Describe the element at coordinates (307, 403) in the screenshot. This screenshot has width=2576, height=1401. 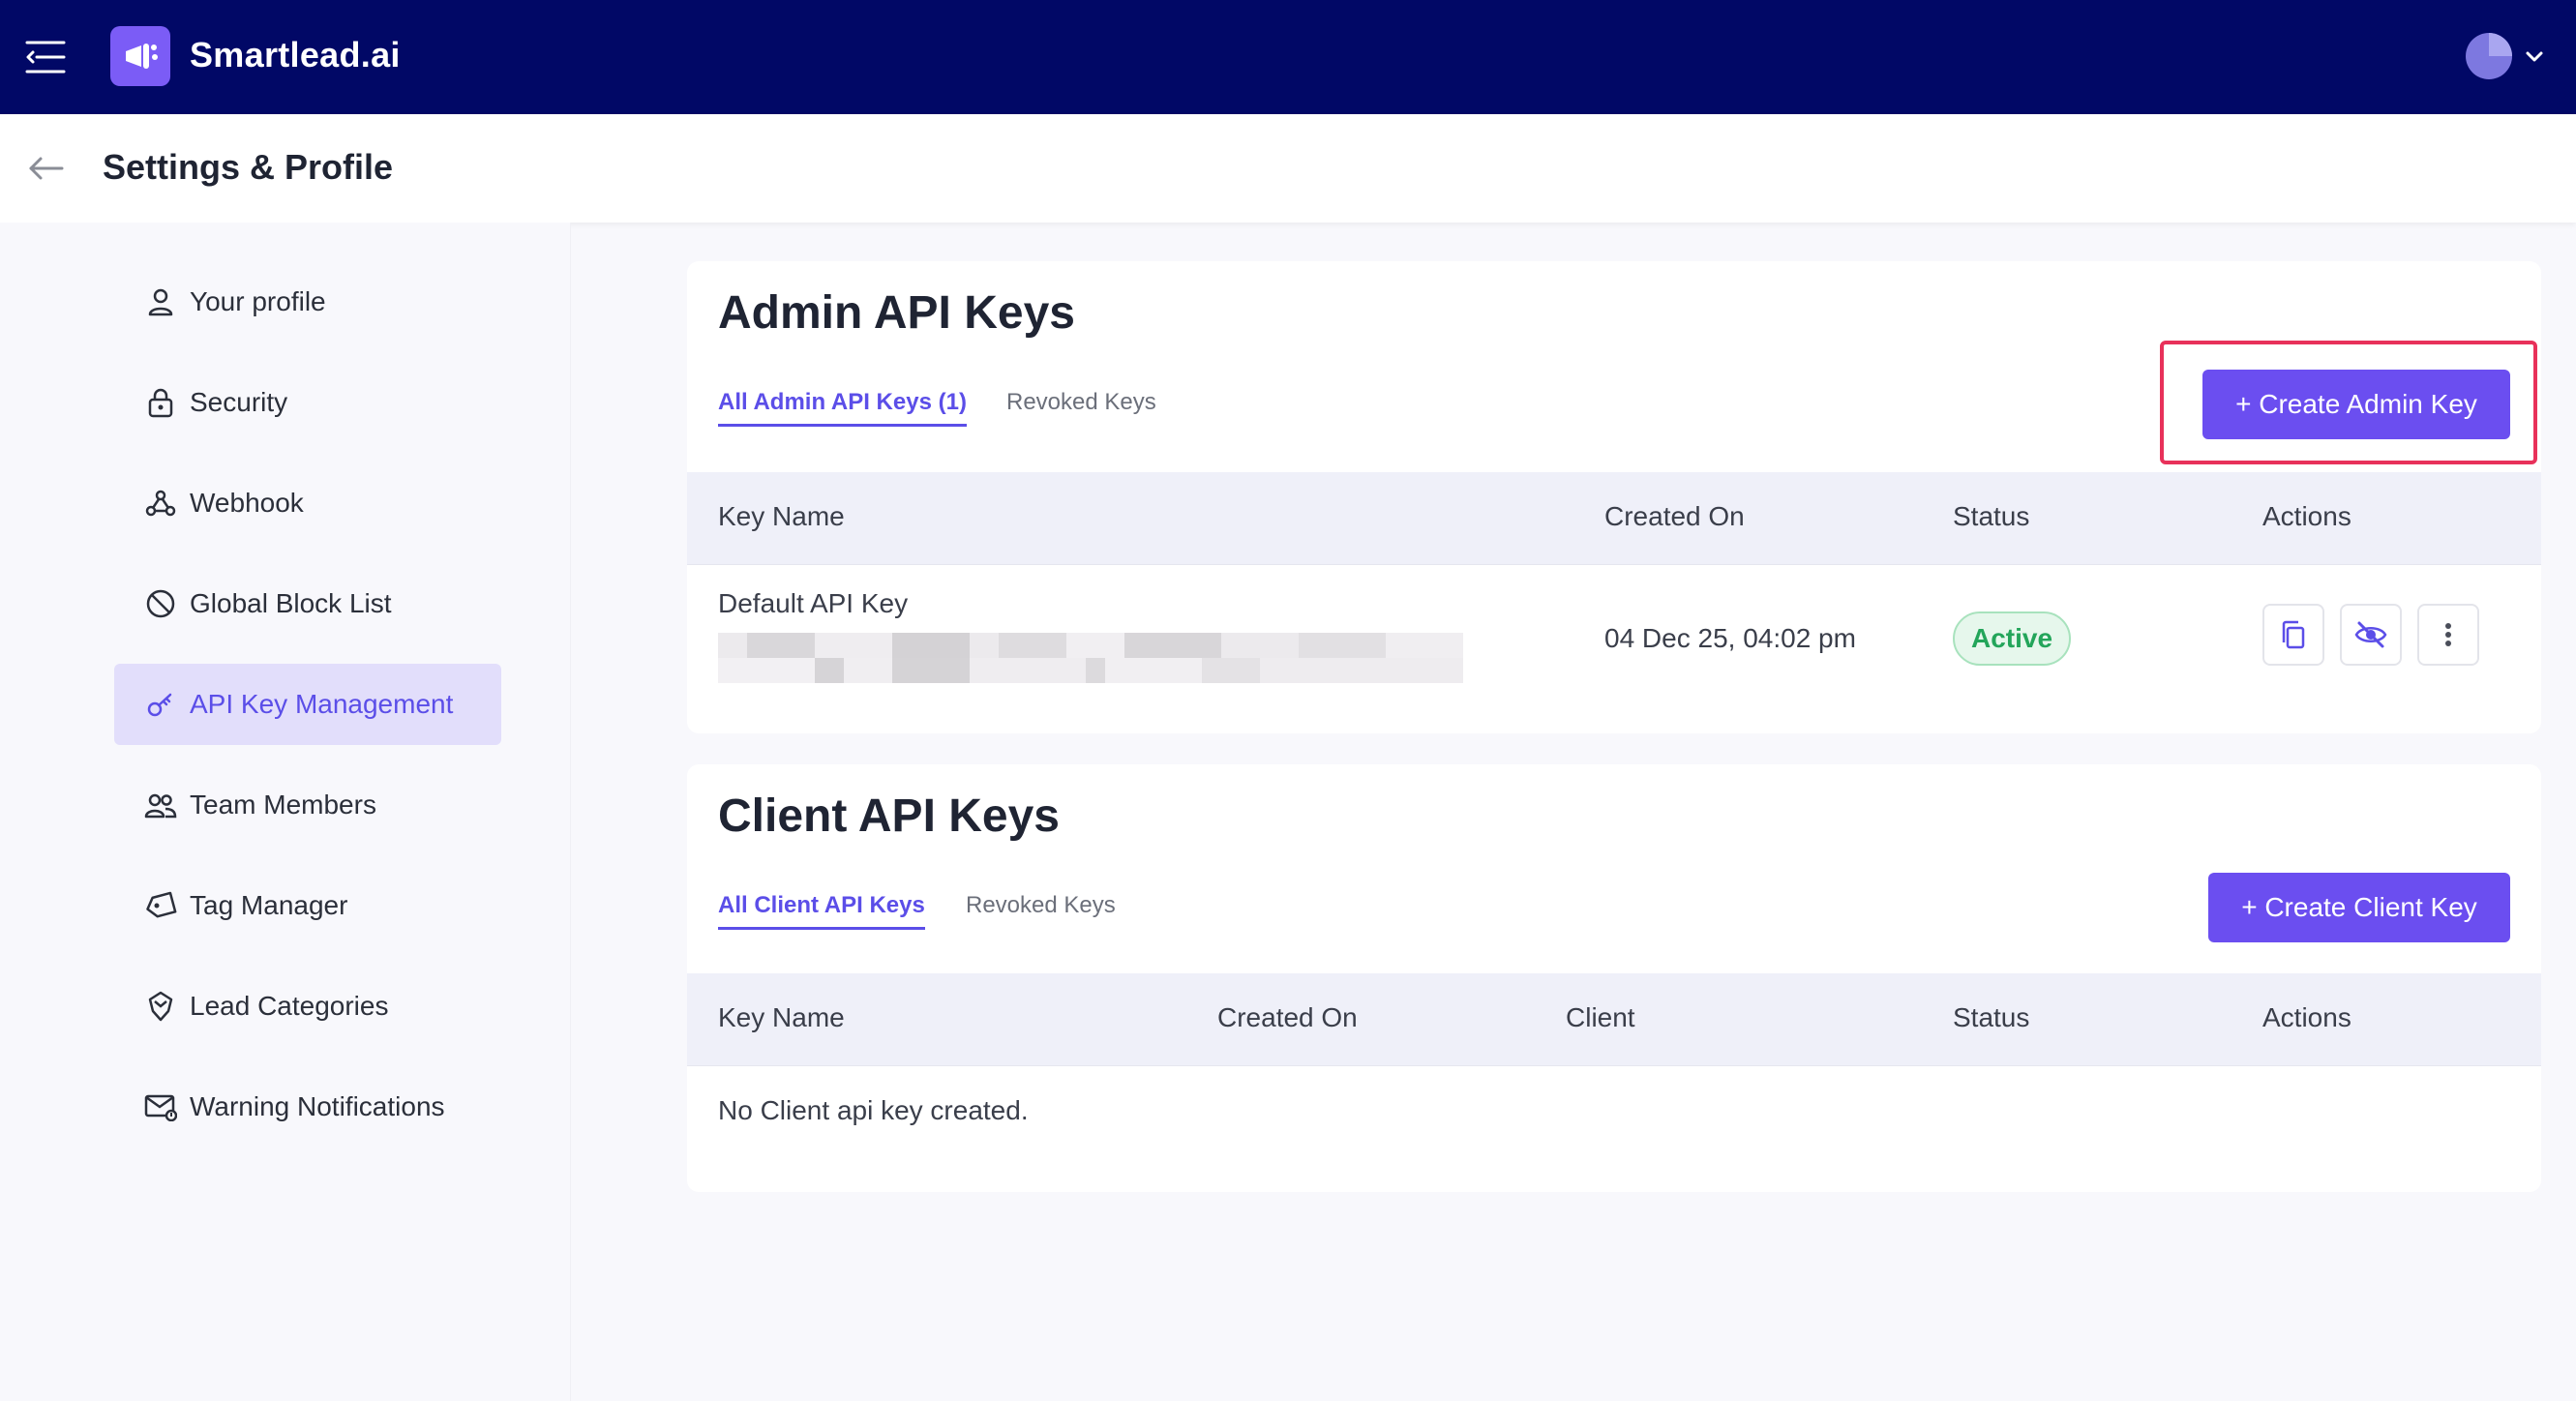
I see `sidebar-item-security: Security` at that location.